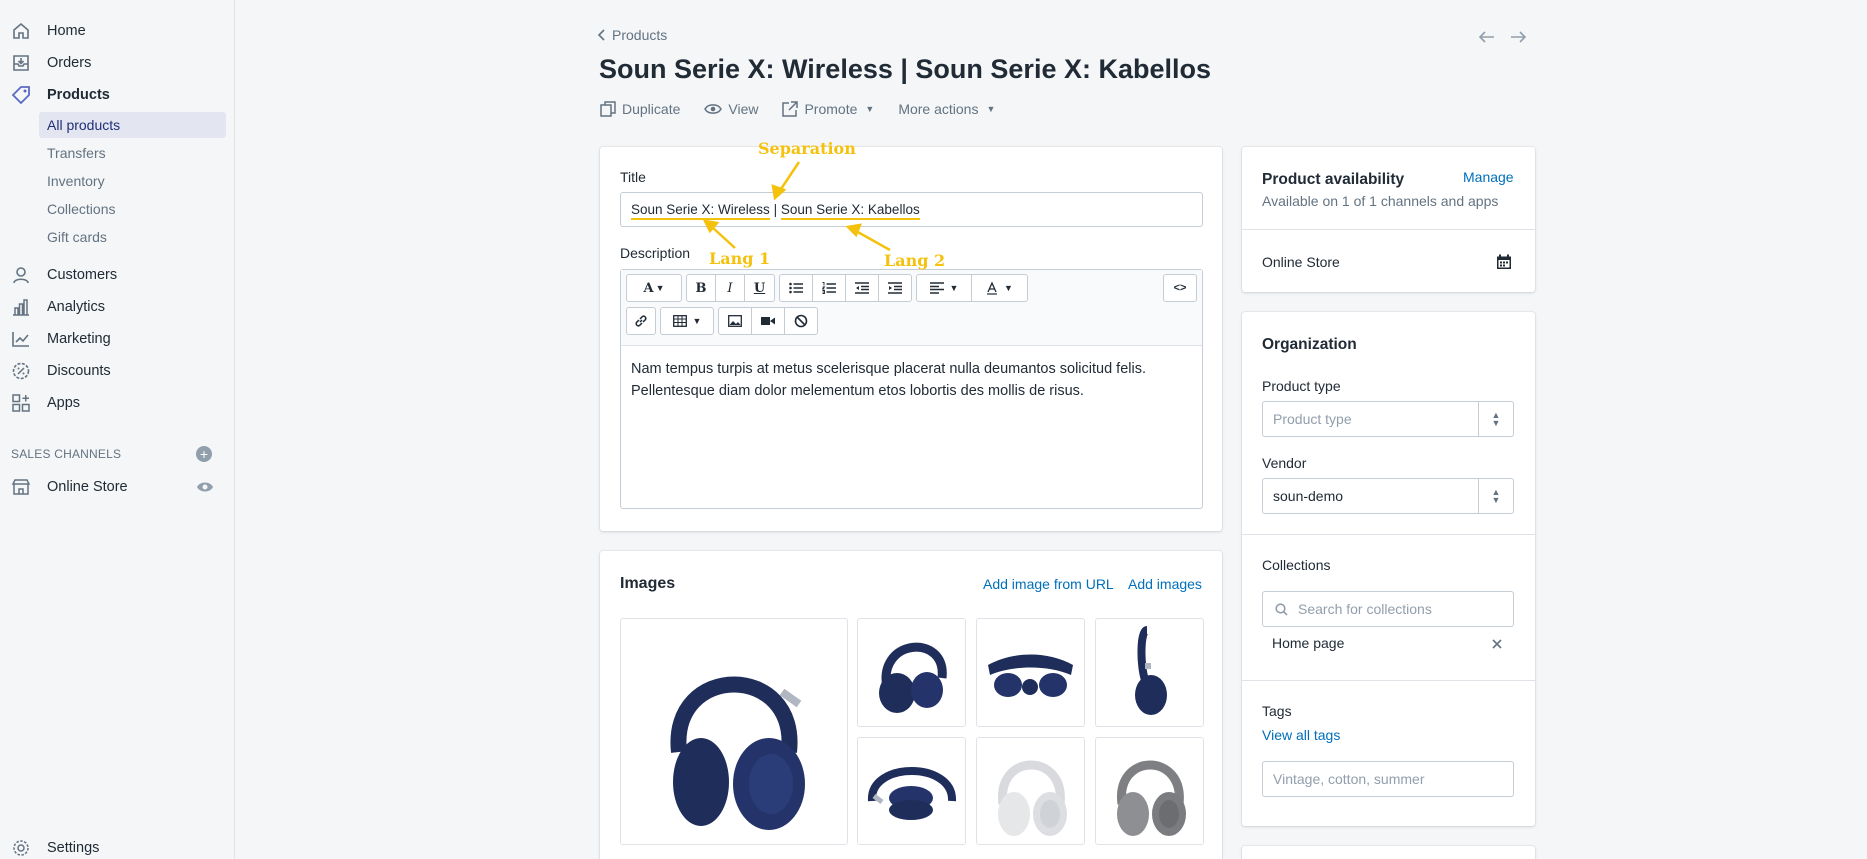  What do you see at coordinates (828, 109) in the screenshot?
I see `promote-button: Promote ▼` at bounding box center [828, 109].